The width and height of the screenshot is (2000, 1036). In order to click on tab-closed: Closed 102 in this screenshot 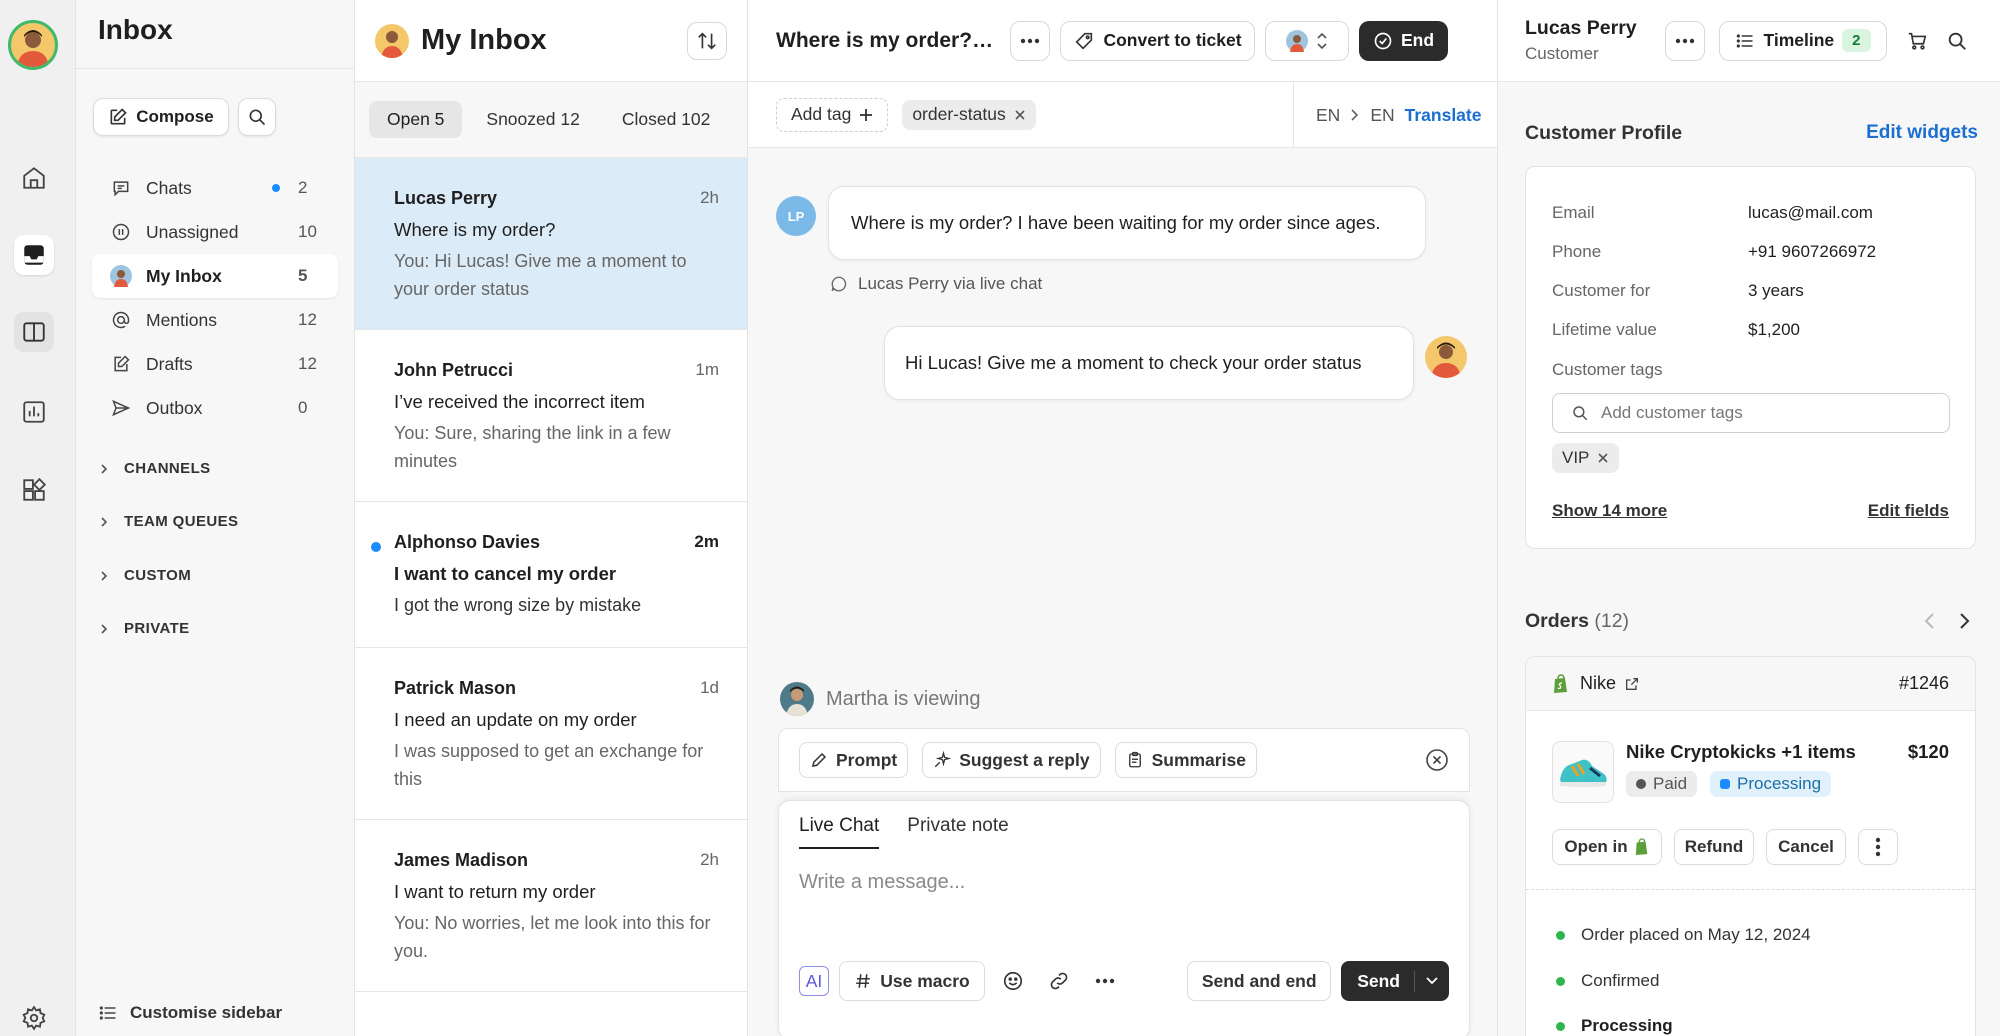, I will do `click(666, 119)`.